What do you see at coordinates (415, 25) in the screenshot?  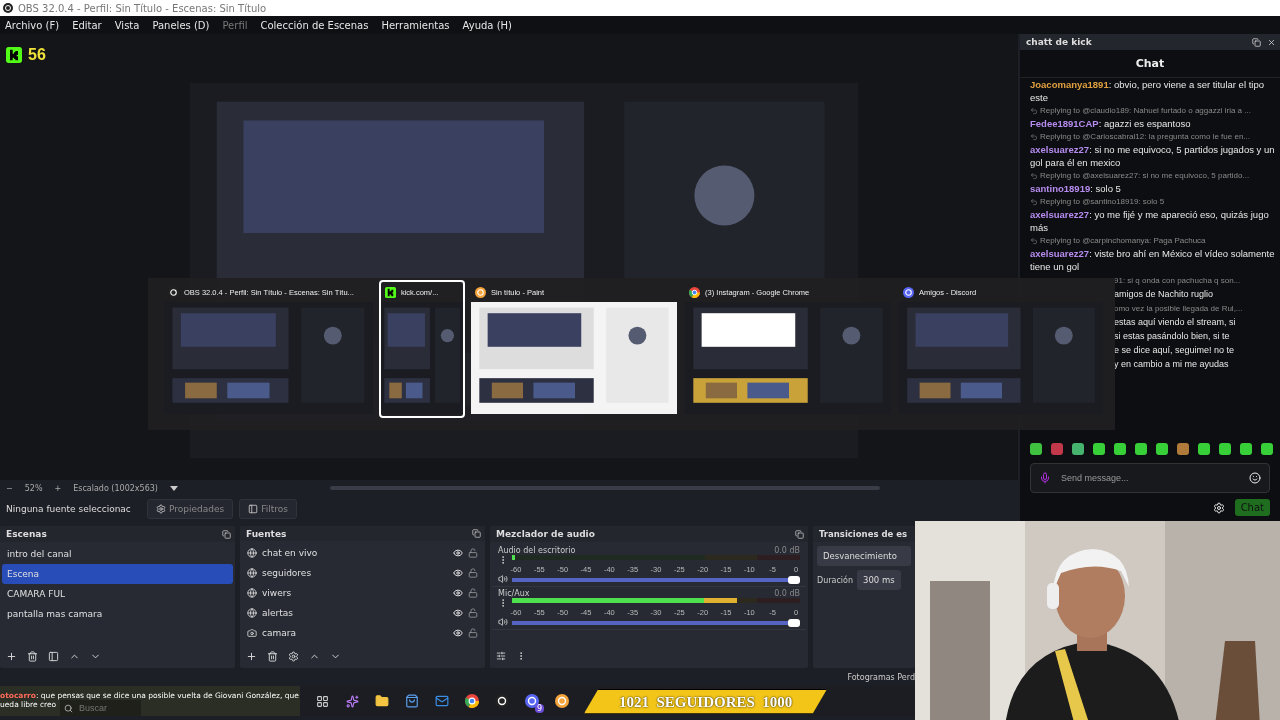 I see `menu-item: Herramientas` at bounding box center [415, 25].